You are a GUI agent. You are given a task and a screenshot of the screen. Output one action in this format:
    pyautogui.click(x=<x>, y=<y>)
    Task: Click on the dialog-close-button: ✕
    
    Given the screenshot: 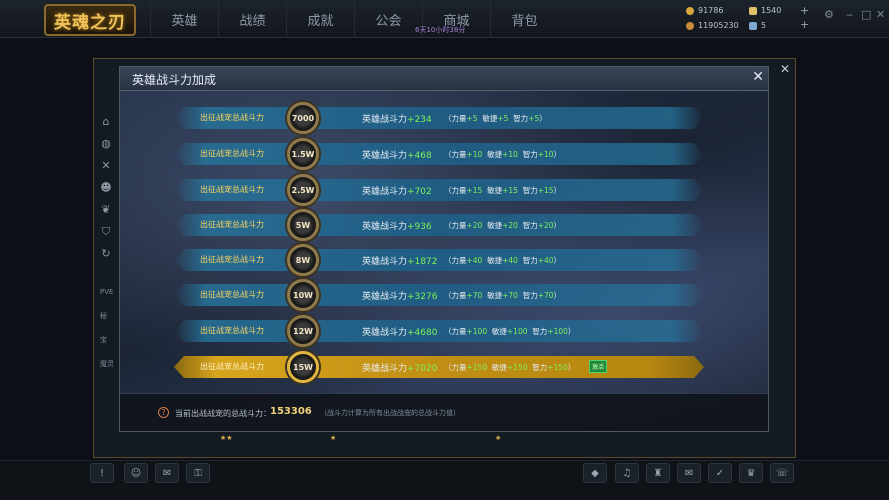 What is the action you would take?
    pyautogui.click(x=758, y=77)
    